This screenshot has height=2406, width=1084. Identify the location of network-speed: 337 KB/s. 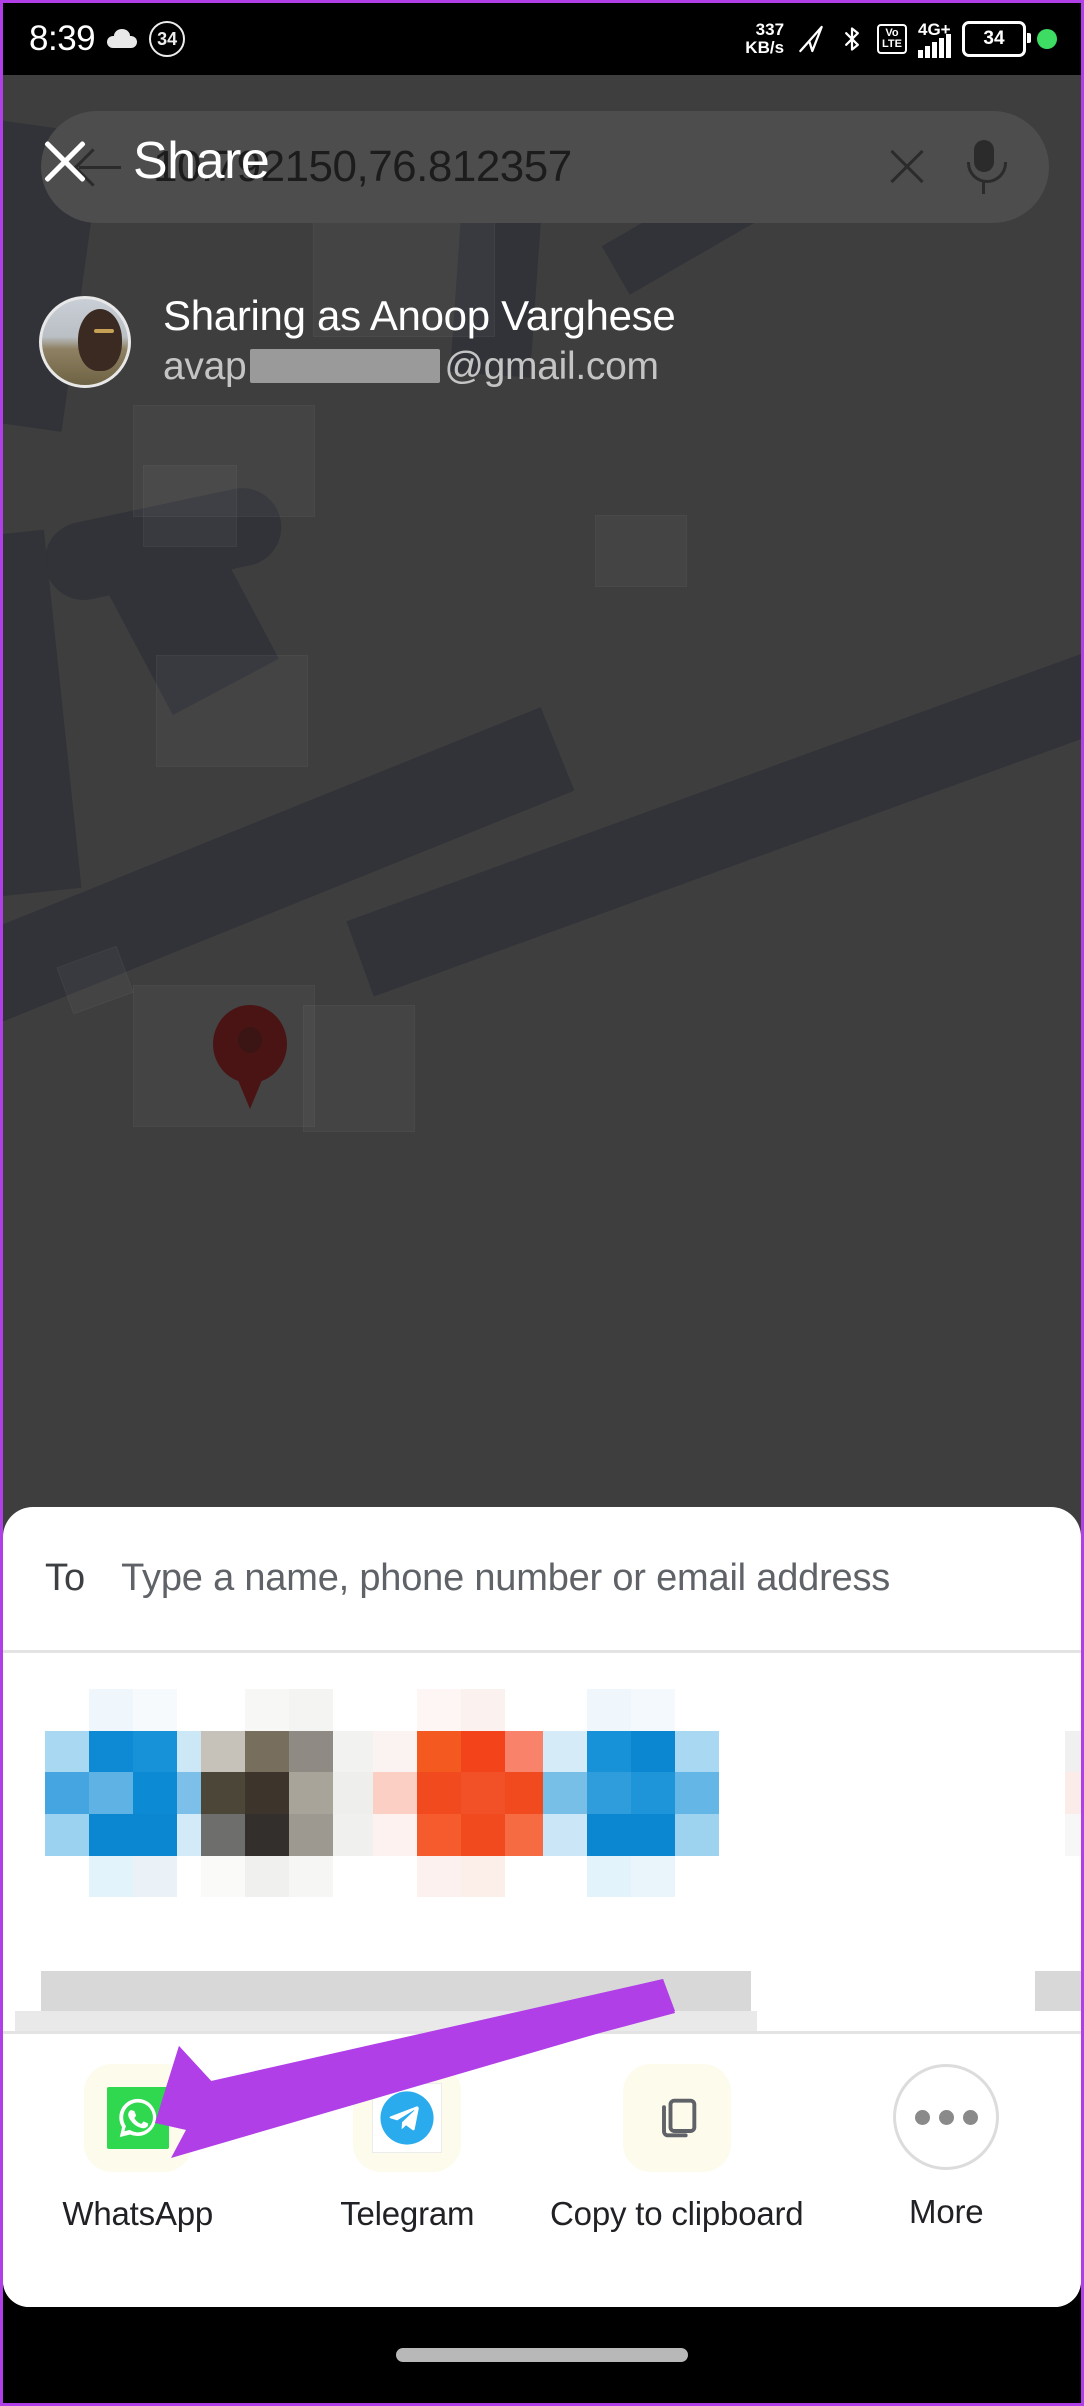
(764, 39).